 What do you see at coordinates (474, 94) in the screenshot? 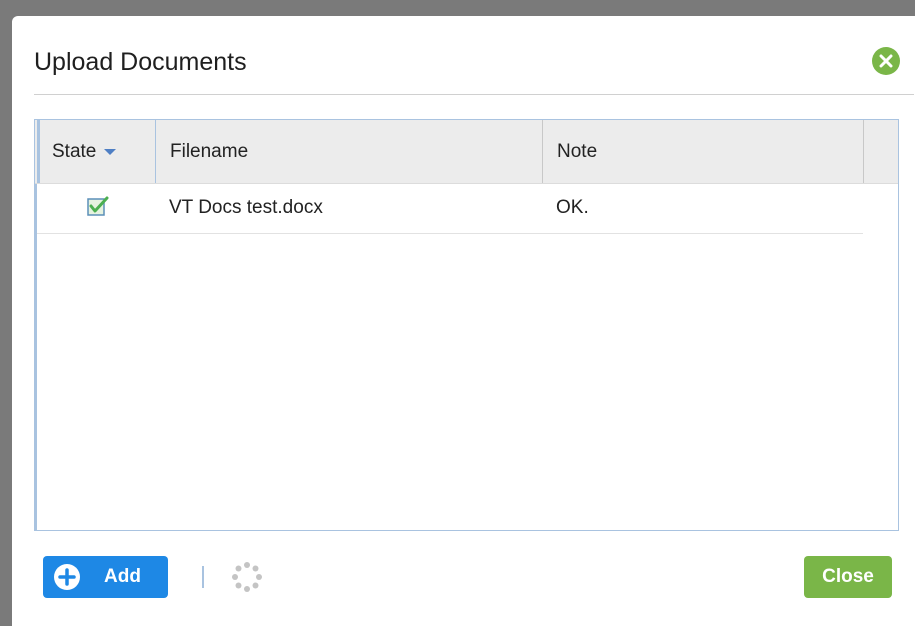
I see `title-divider` at bounding box center [474, 94].